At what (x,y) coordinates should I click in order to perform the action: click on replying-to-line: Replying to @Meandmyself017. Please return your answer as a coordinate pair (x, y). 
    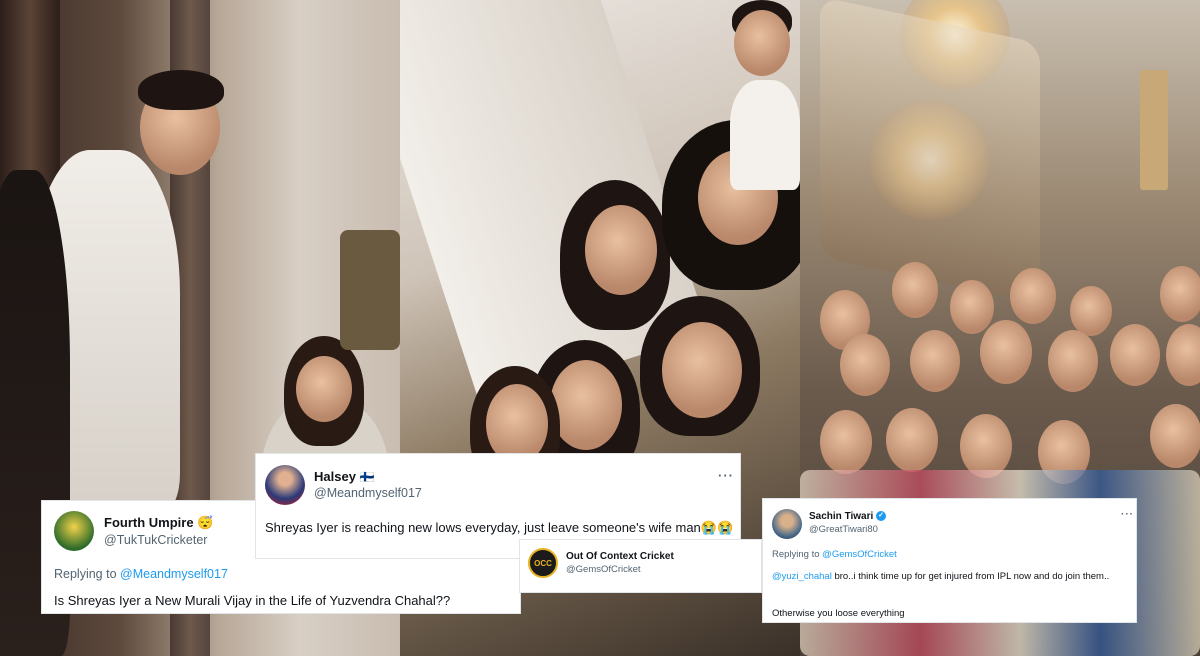
    Looking at the image, I should click on (141, 574).